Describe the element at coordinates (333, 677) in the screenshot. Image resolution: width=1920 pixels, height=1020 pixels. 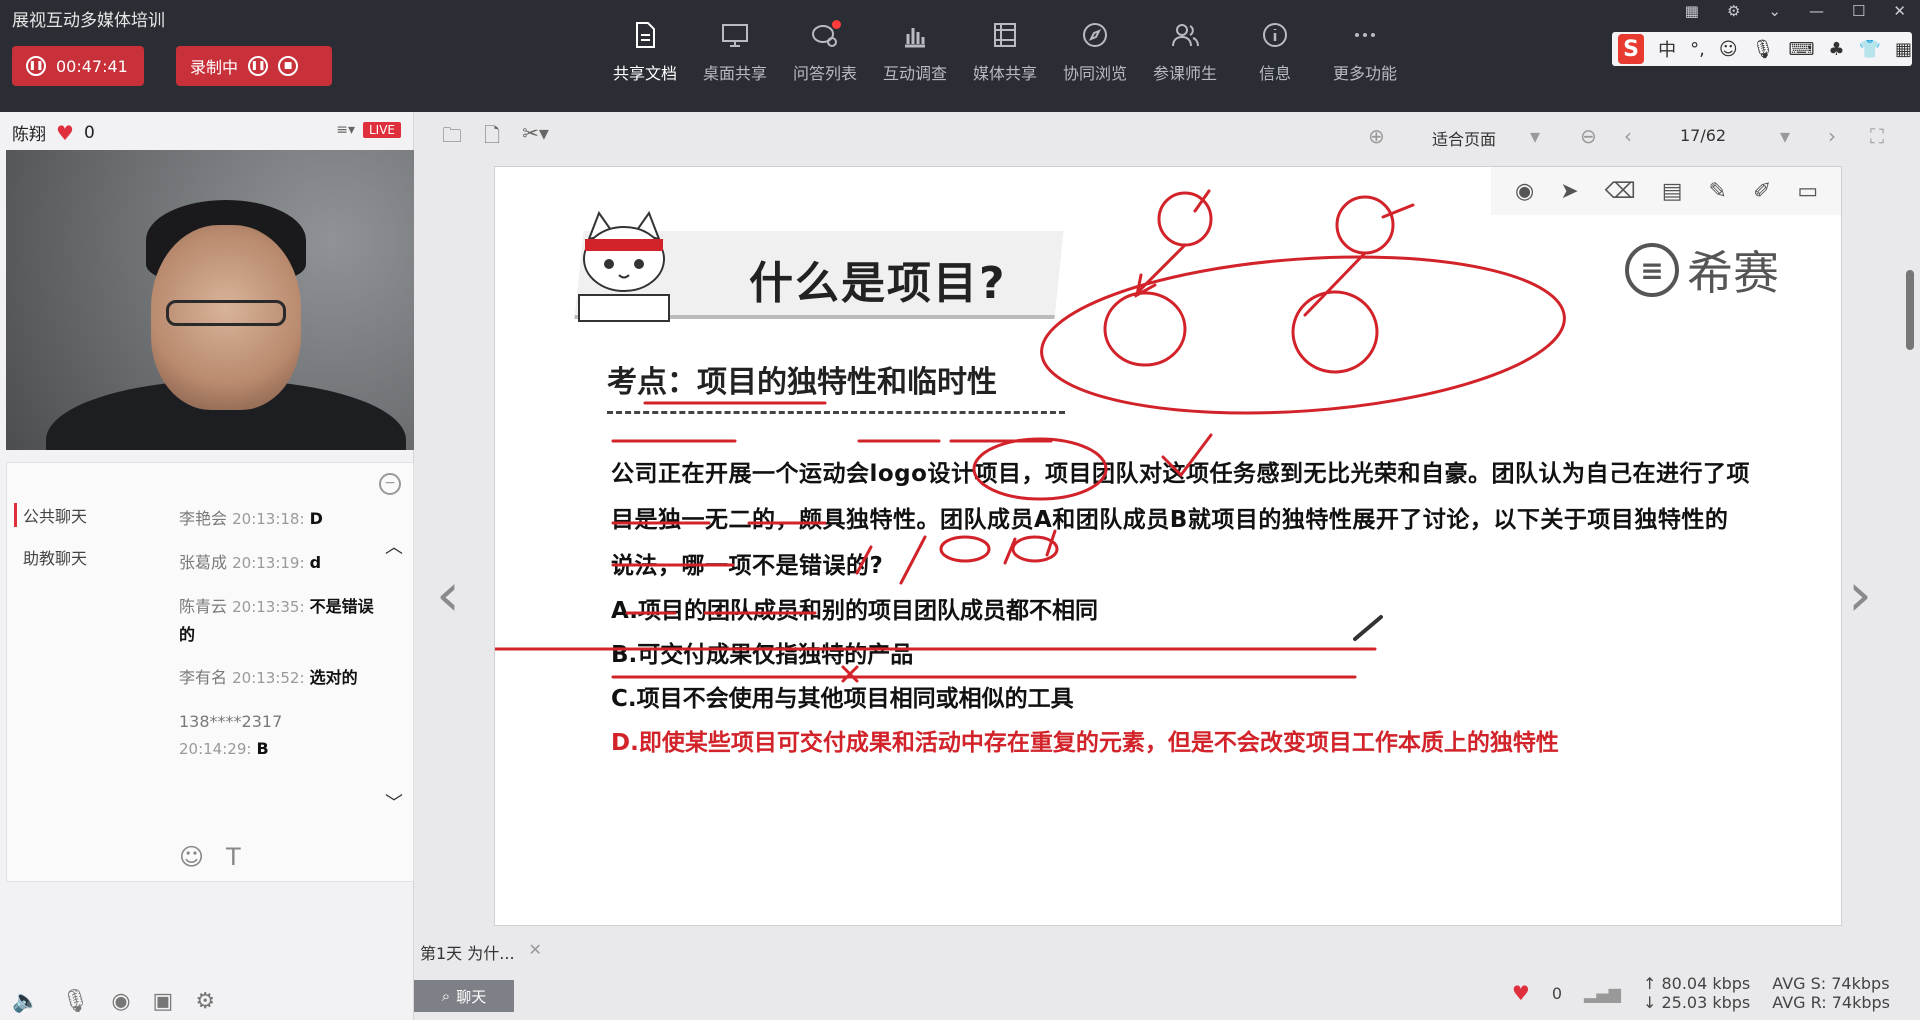
I see `message-text: 选对的` at that location.